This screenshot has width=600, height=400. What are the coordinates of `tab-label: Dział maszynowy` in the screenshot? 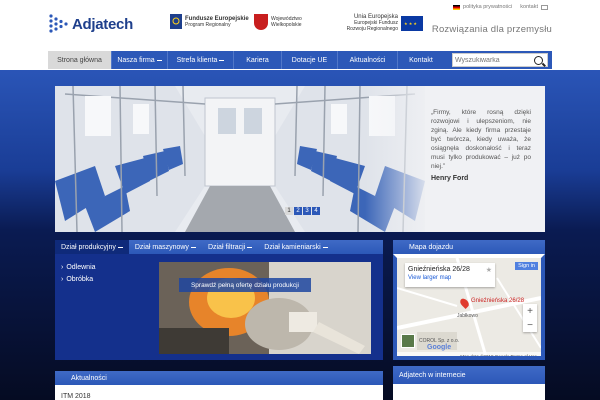 It's located at (161, 247).